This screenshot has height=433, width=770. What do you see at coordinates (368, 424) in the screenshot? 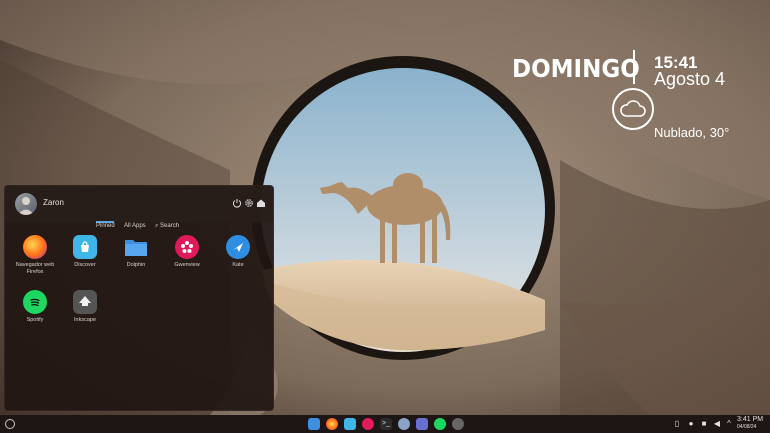
I see `taskbar-gwenview-icon` at bounding box center [368, 424].